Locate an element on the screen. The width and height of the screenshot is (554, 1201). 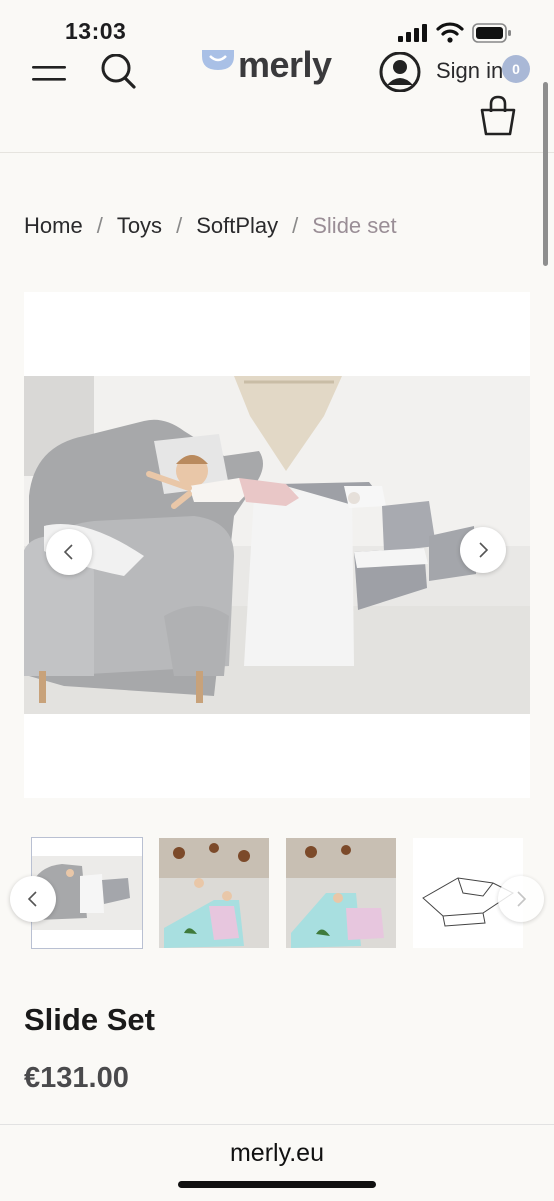
breadcrumb-toys: Toys is located at coordinates (139, 226).